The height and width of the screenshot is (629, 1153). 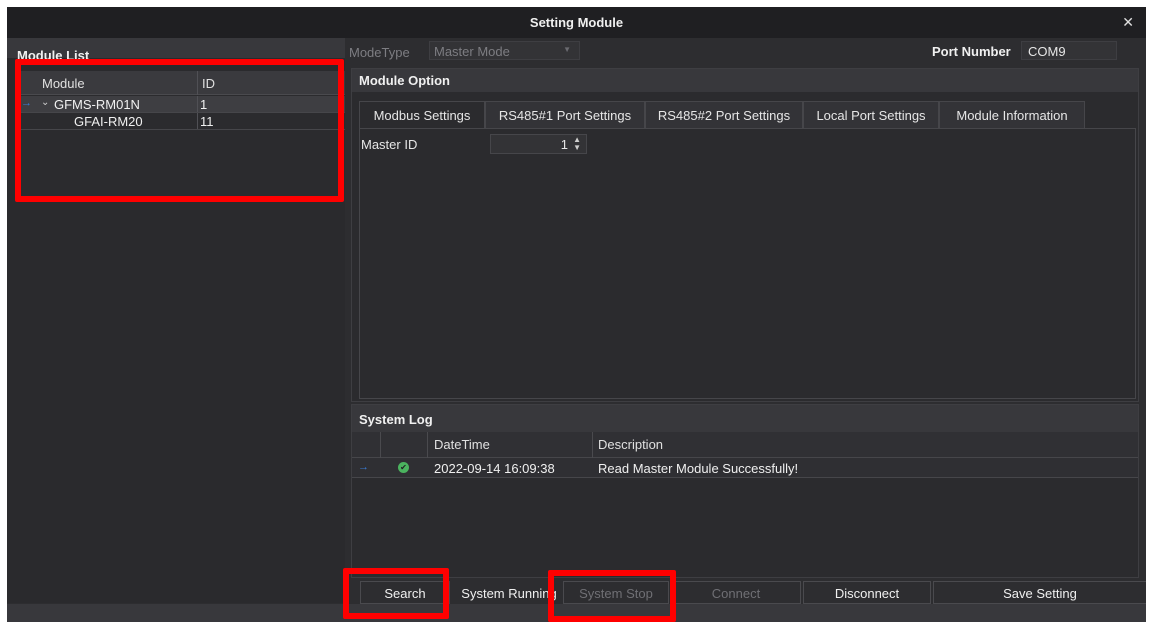 I want to click on spin-arrows-icon: ▲ ▼, so click(x=577, y=144).